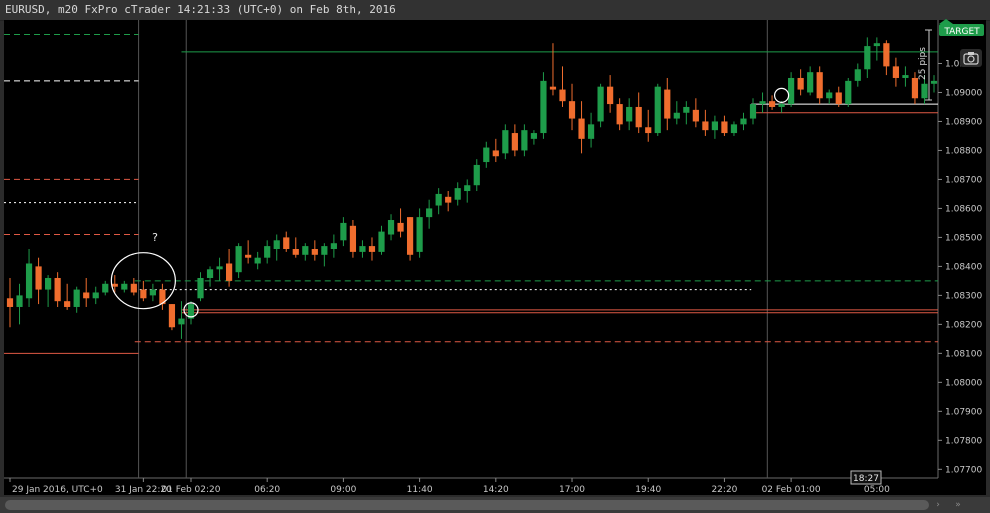 This screenshot has width=990, height=513. Describe the element at coordinates (267, 490) in the screenshot. I see `x-tick-label: 06:20` at that location.